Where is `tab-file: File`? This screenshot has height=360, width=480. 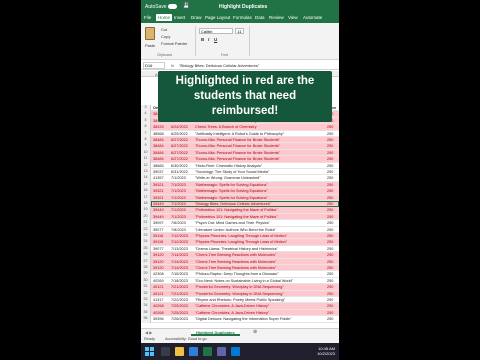
tab-file: File is located at coordinates (147, 17).